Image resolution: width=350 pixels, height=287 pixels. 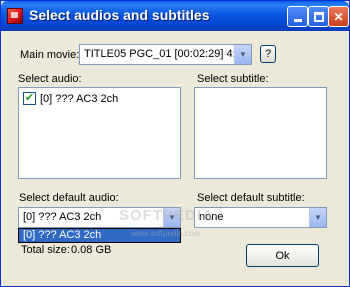 What do you see at coordinates (260, 133) in the screenshot?
I see `subtitle-list` at bounding box center [260, 133].